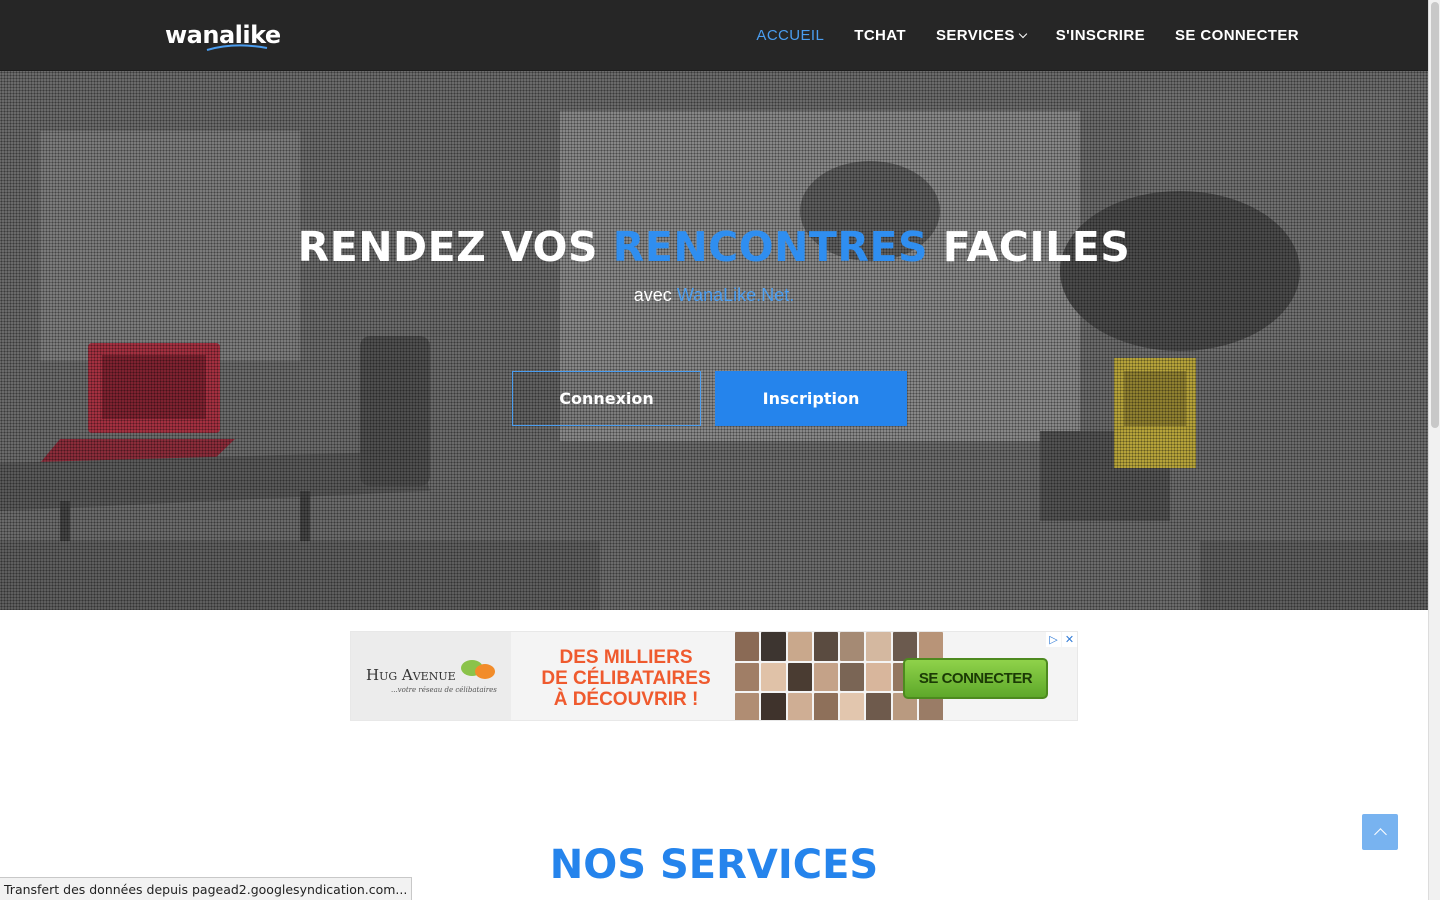 This screenshot has height=900, width=1440. I want to click on services-heading-bold: SERVICES, so click(769, 865).